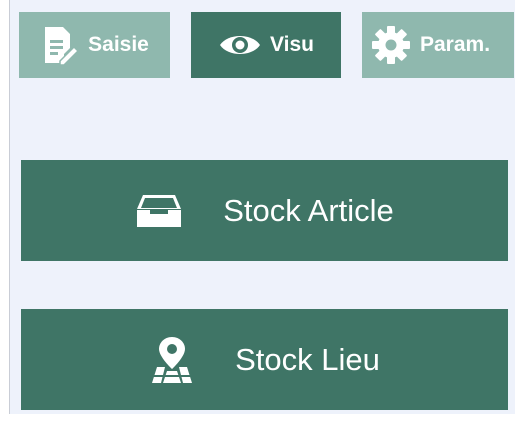 The image size is (515, 425). Describe the element at coordinates (60, 45) in the screenshot. I see `edit-document-icon` at that location.